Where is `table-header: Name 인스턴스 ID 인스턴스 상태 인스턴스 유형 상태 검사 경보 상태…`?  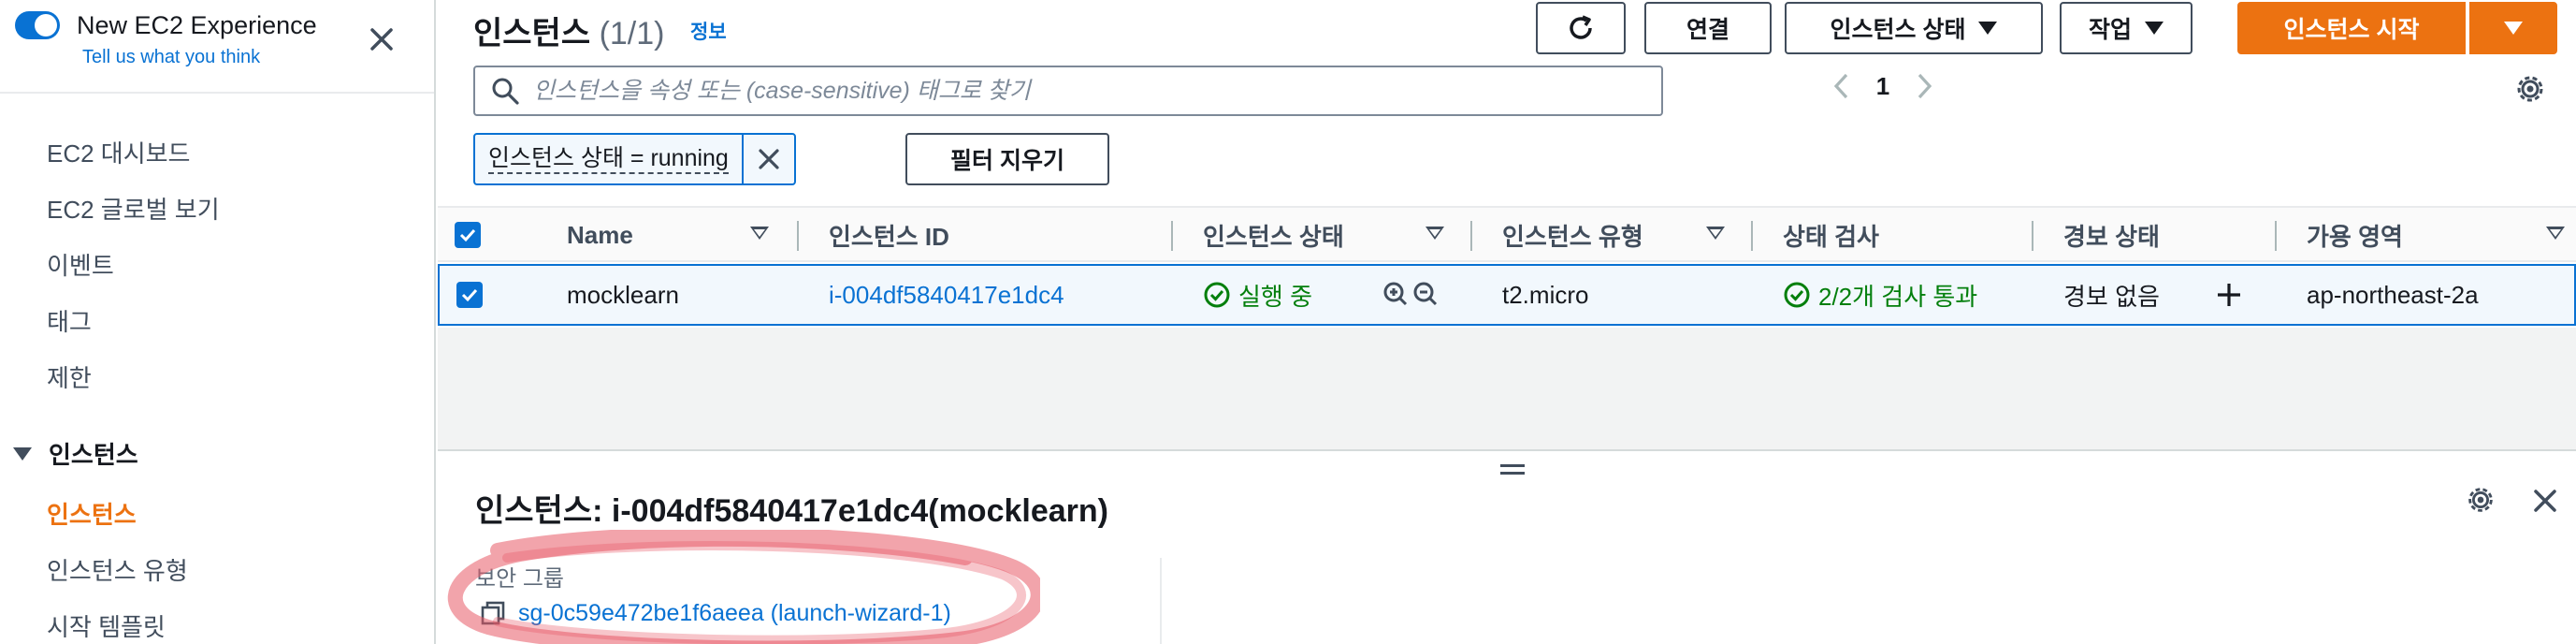 table-header: Name 인스턴스 ID 인스턴스 상태 인스턴스 유형 상태 검사 경보 상태… is located at coordinates (1507, 234).